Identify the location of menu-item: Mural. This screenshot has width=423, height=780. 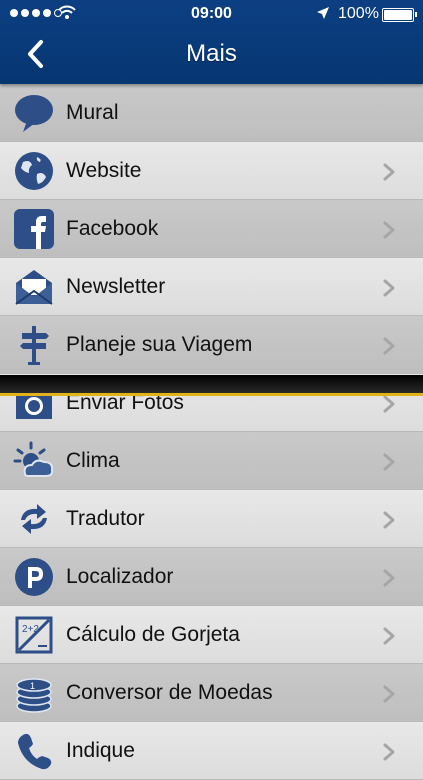
(211, 113).